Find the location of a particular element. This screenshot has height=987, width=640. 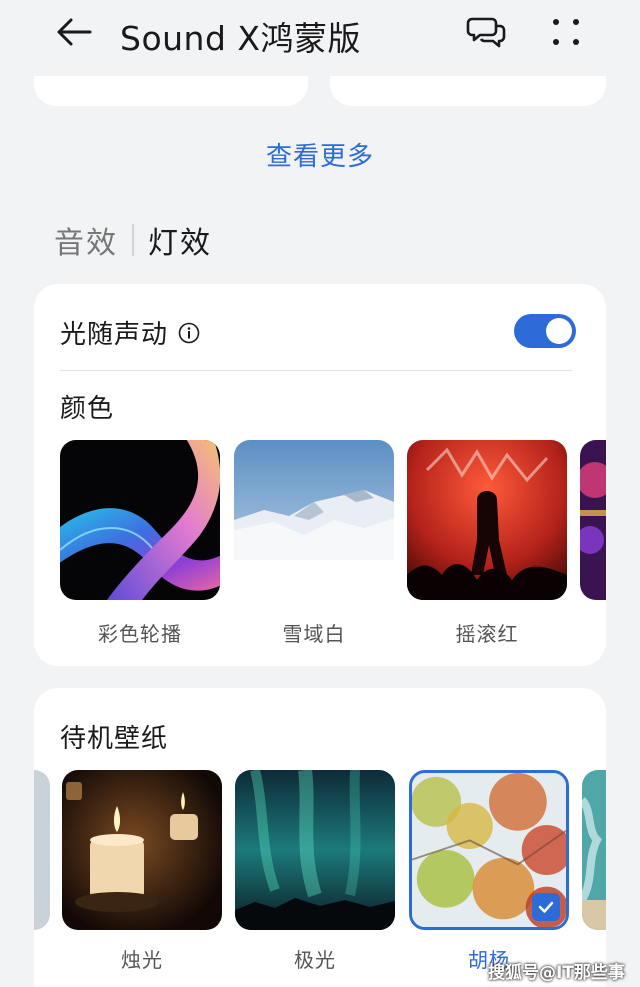

top-bar: Sound X鸿蒙版 is located at coordinates (320, 35).